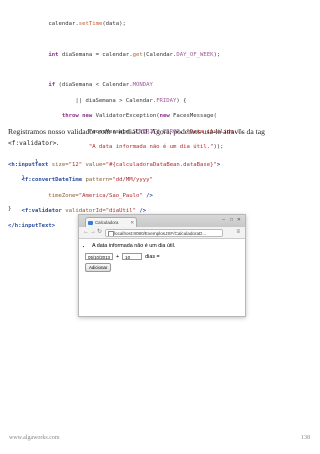 The height and width of the screenshot is (454, 320). I want to click on tab-title: Calculadora, so click(107, 222).